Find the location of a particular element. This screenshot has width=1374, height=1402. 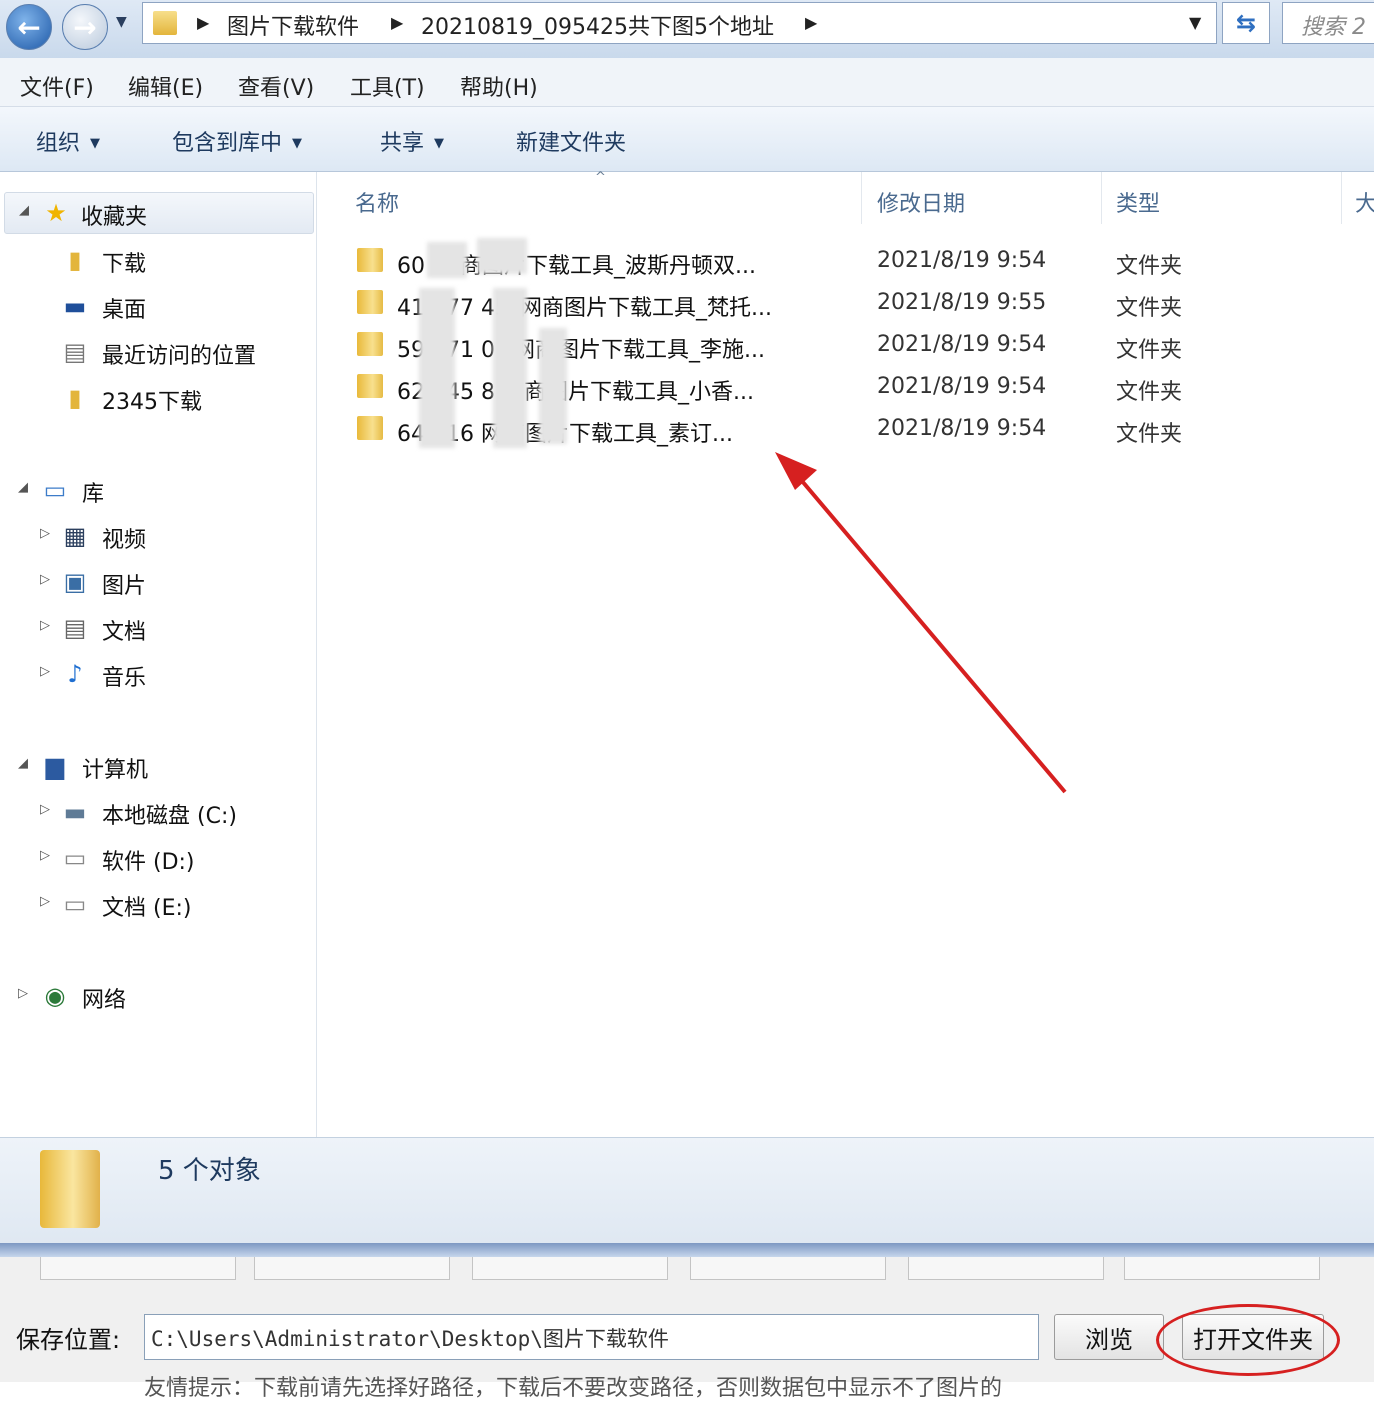

nav-item-desktop: ▬ 桌面 is located at coordinates (158, 306).